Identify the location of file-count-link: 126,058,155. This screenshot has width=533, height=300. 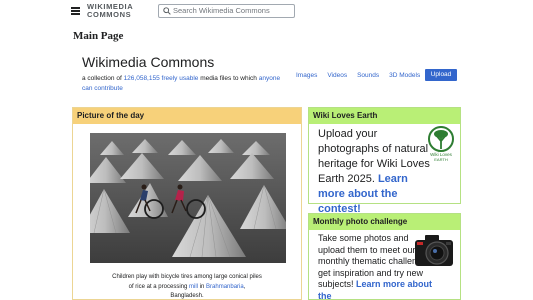
(142, 78).